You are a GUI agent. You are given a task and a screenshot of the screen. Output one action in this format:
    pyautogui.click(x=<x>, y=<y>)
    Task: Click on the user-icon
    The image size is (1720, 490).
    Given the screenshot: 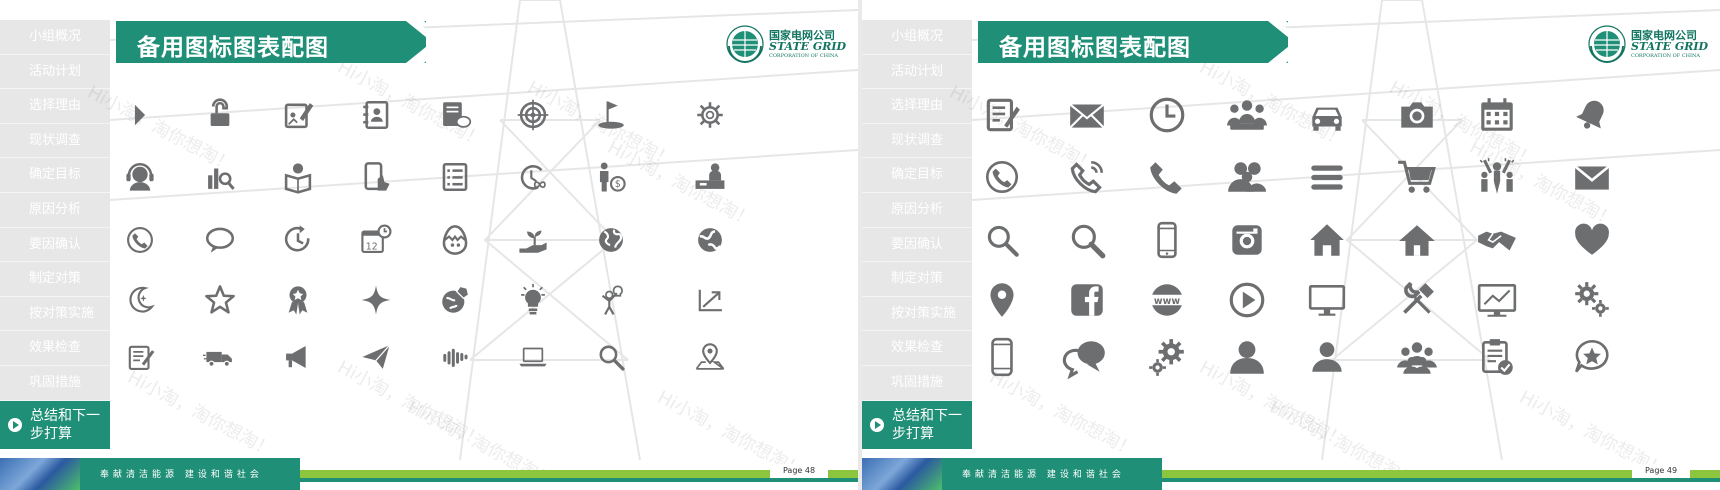 What is the action you would take?
    pyautogui.click(x=1327, y=357)
    